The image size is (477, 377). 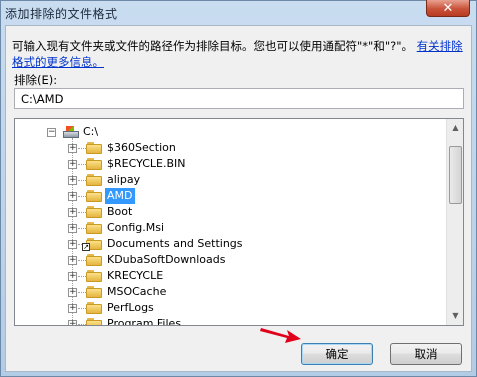 I want to click on ok-button: 确定, so click(x=337, y=354).